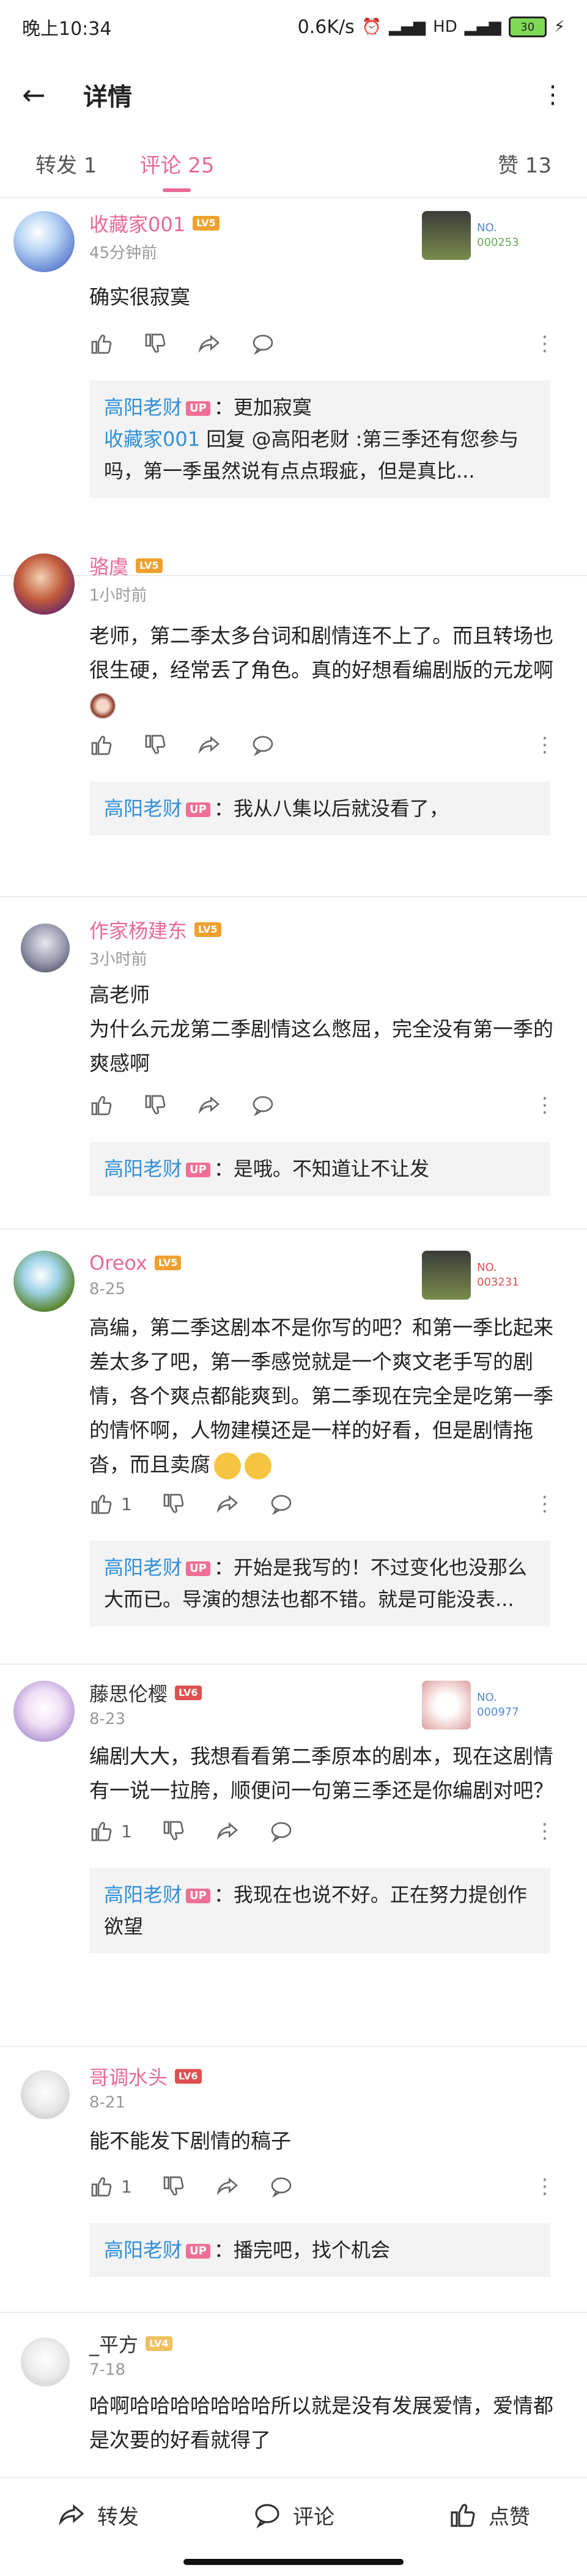 Image resolution: width=587 pixels, height=2576 pixels. I want to click on more-options-icon: ⋮, so click(553, 95).